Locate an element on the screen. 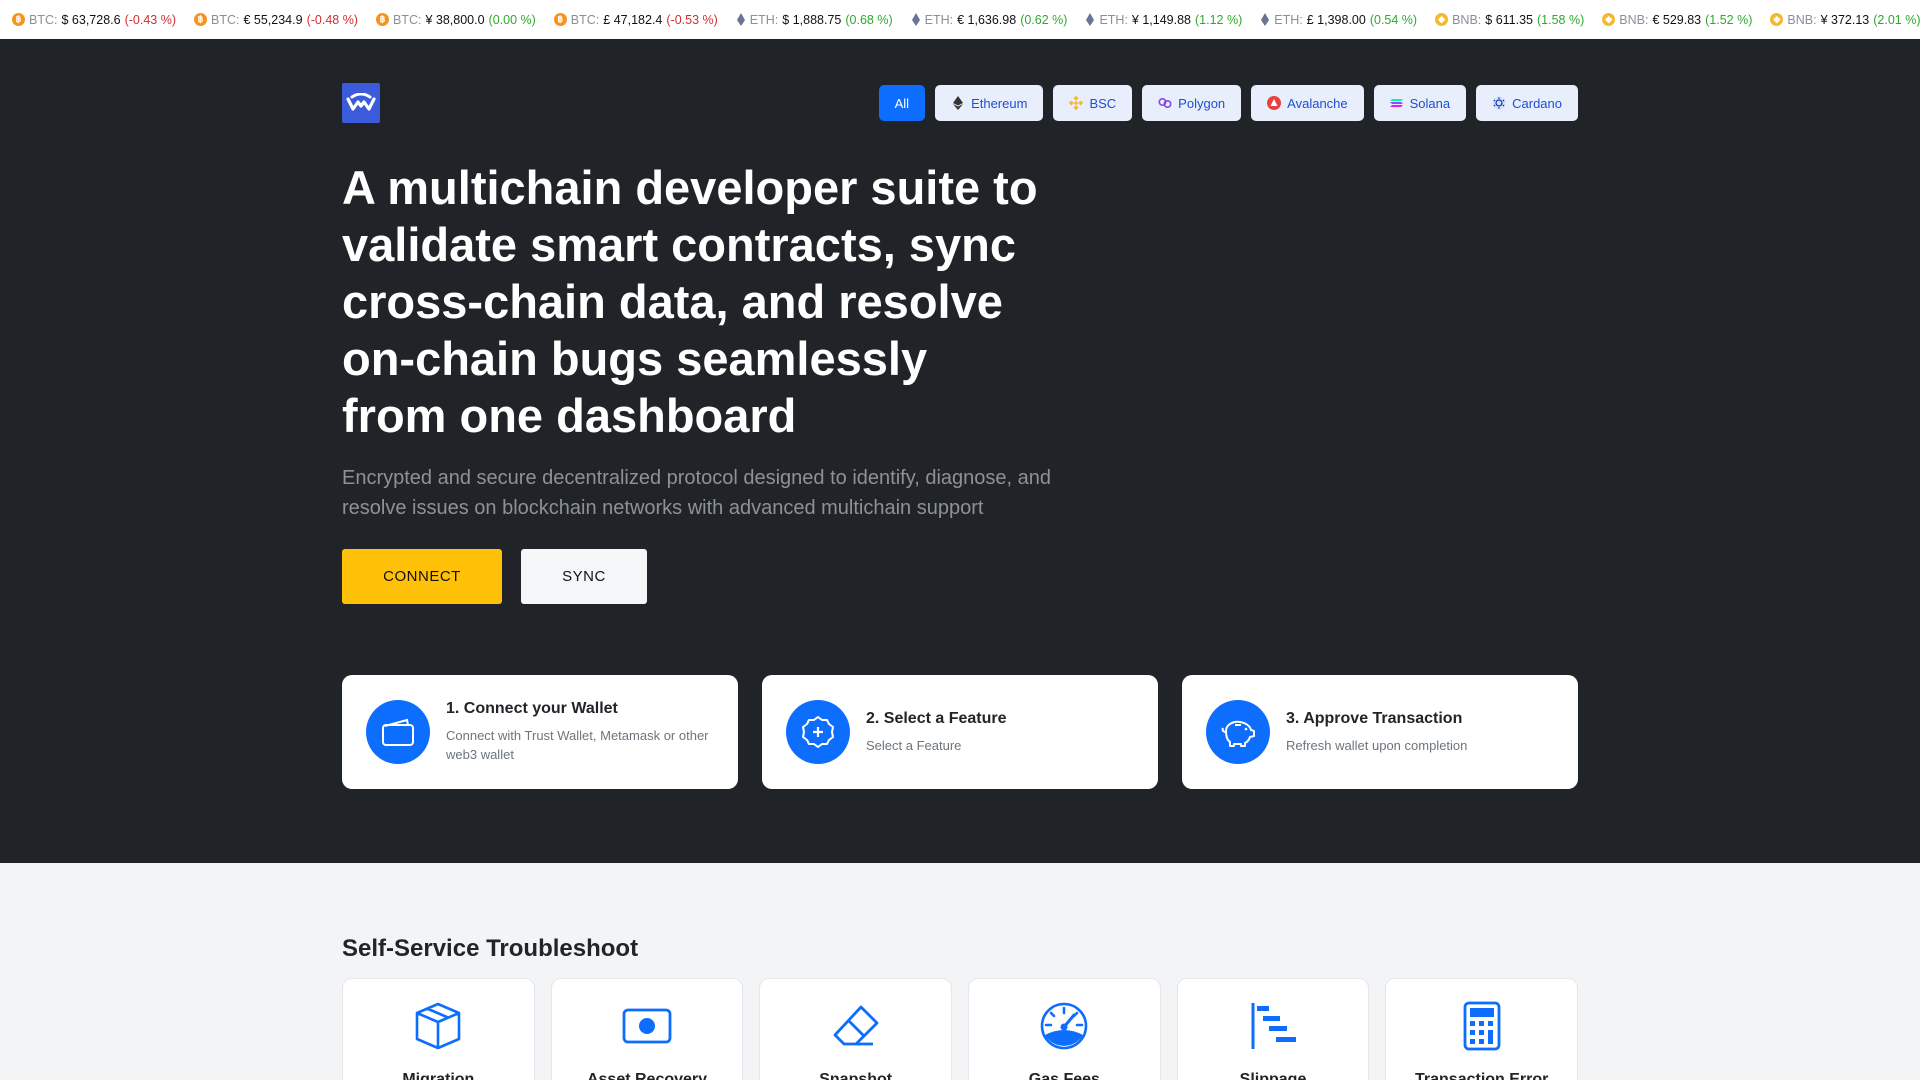 This screenshot has width=1920, height=1080. troubleshoot-card-slippage: Slippage is located at coordinates (1273, 1029).